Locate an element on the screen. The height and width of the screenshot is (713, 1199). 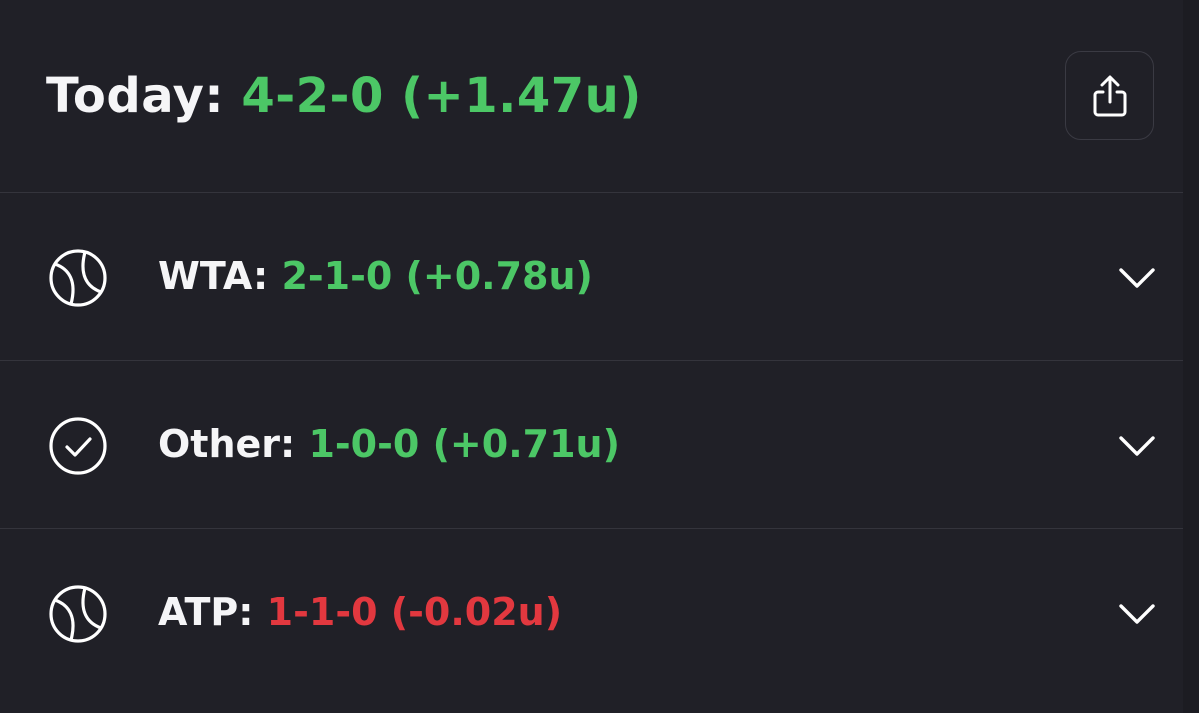
scroll-edge is located at coordinates (1191, 356).